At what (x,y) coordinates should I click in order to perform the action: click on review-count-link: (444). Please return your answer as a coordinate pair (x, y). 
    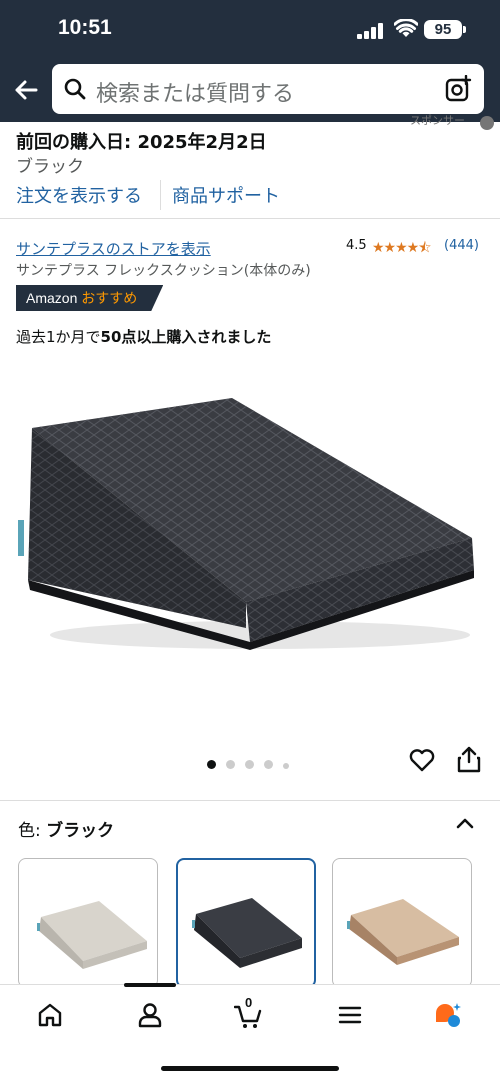
    Looking at the image, I should click on (461, 245).